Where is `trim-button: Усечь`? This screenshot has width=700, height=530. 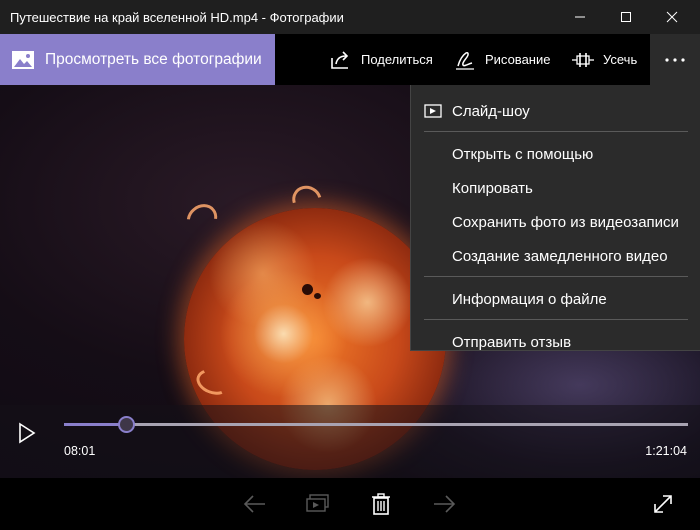
trim-button: Усечь is located at coordinates (604, 59).